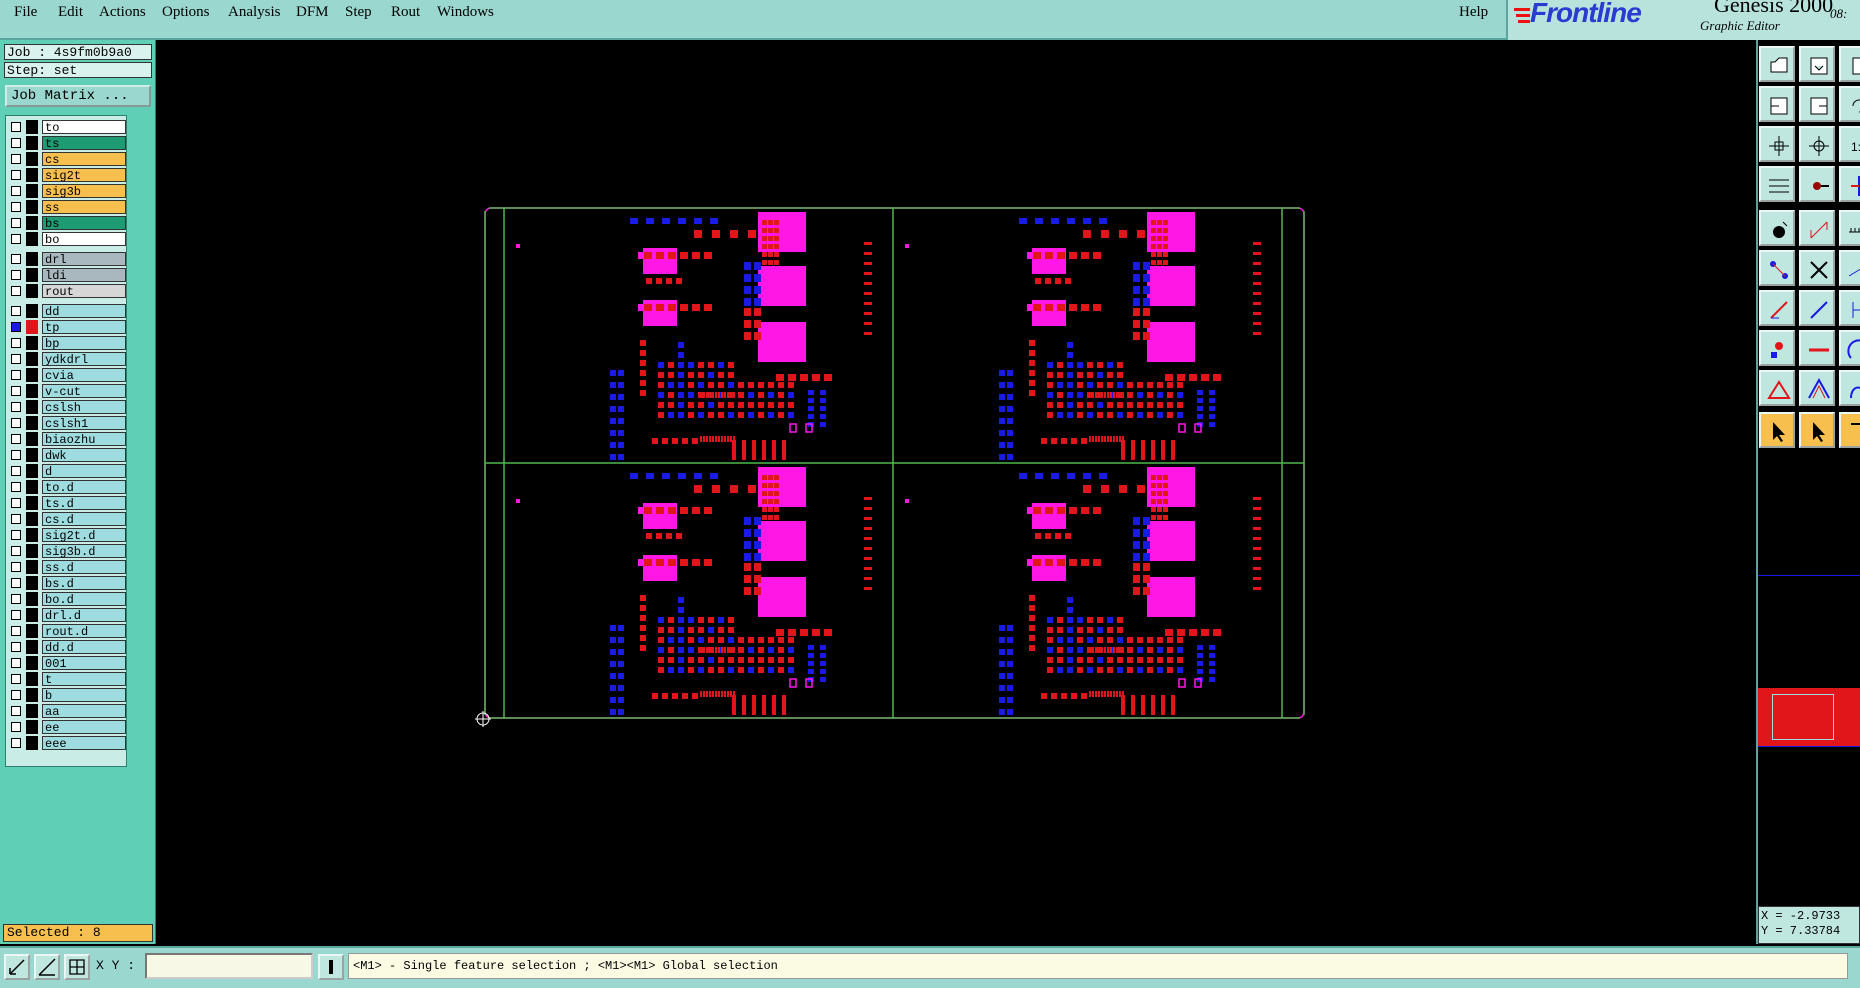  I want to click on menu-options: Options, so click(186, 12).